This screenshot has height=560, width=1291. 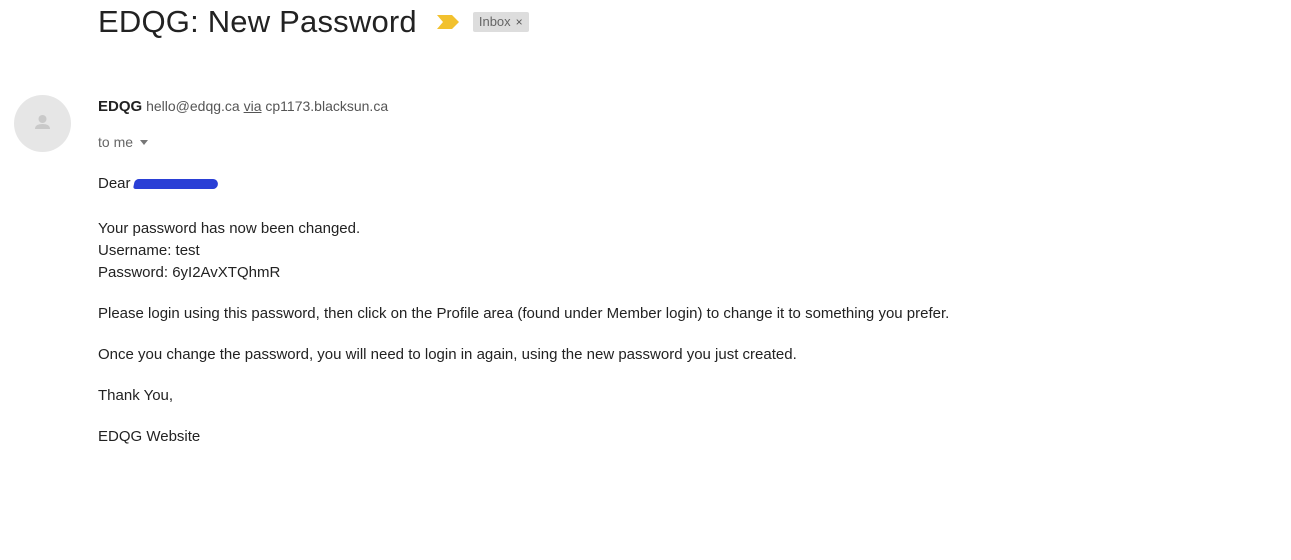 What do you see at coordinates (120, 106) in the screenshot?
I see `sender-name: EDQG` at bounding box center [120, 106].